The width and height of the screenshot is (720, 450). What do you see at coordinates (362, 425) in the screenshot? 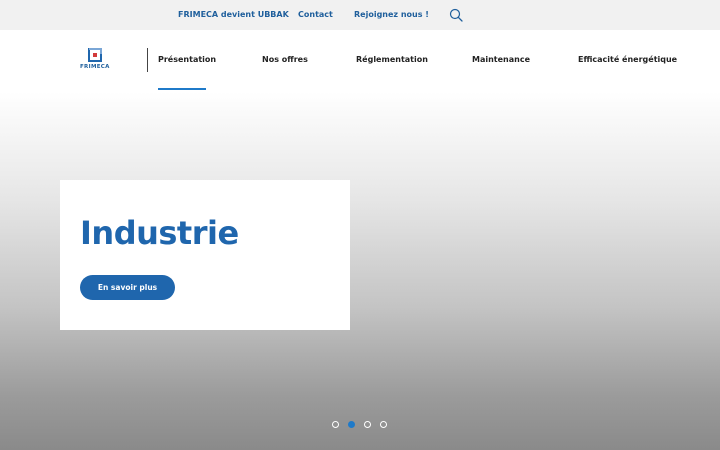
I see `carousel-pagination` at bounding box center [362, 425].